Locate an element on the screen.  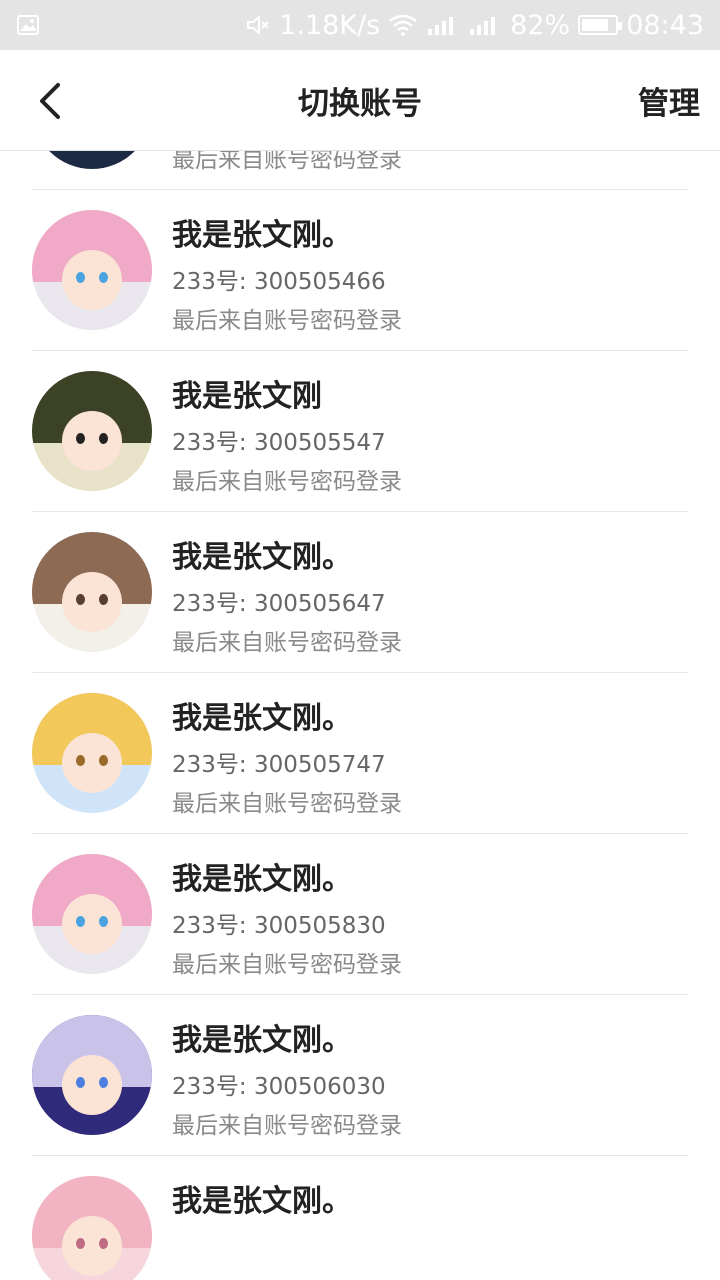
account-id: 233号: 300506030 is located at coordinates (279, 1087).